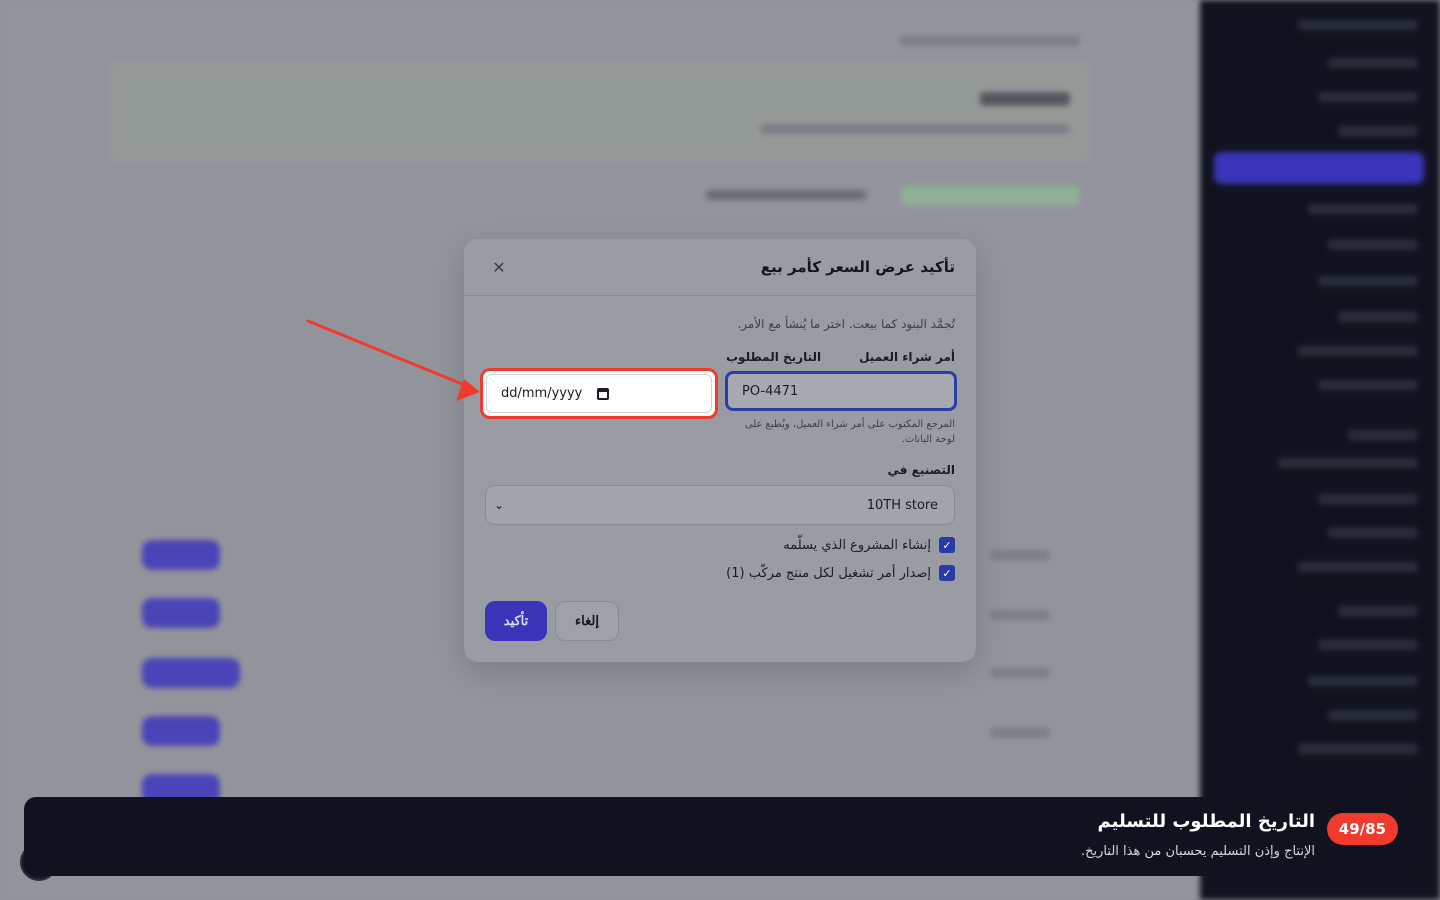  What do you see at coordinates (828, 573) in the screenshot?
I see `checkbox-work-order-label: إصدار أمر تشغيل لكل منتج مركّب (1)` at bounding box center [828, 573].